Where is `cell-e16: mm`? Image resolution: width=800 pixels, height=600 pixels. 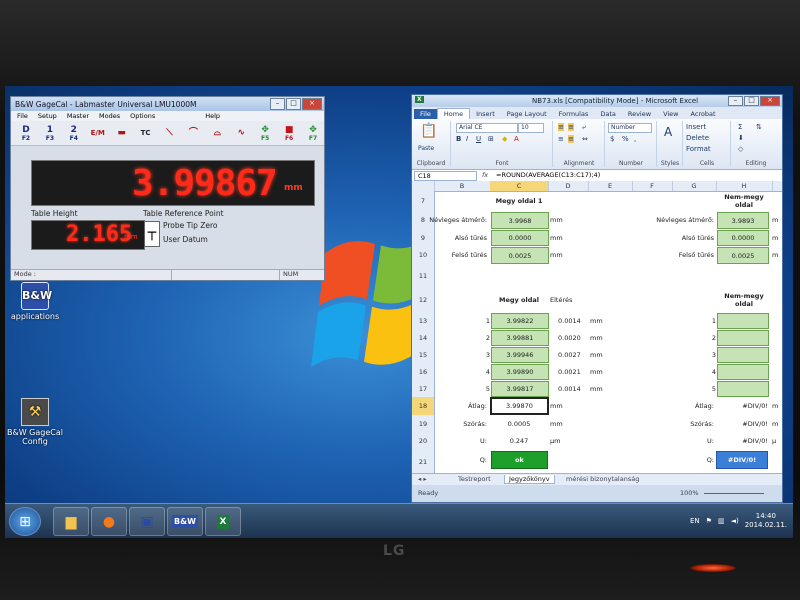 cell-e16: mm is located at coordinates (605, 371).